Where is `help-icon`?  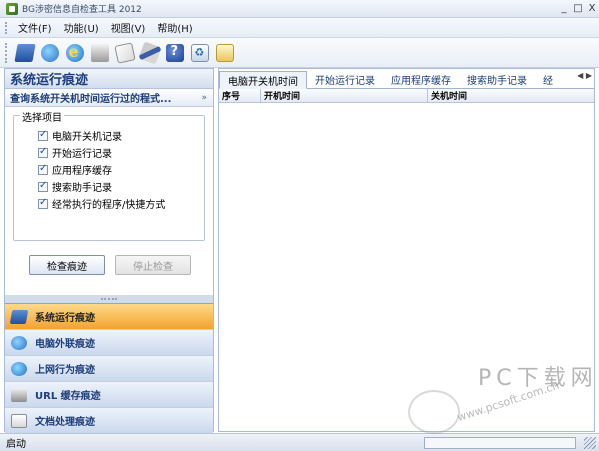
help-icon is located at coordinates (174, 52).